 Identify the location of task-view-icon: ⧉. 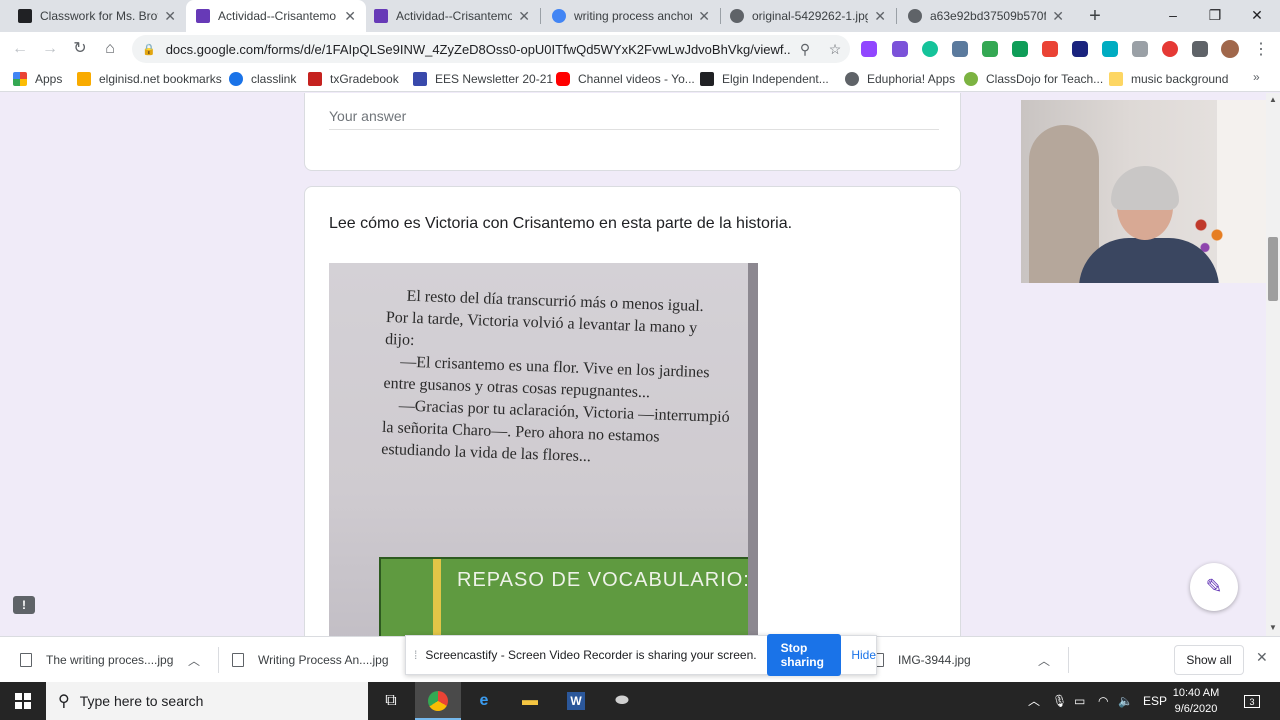
(391, 701).